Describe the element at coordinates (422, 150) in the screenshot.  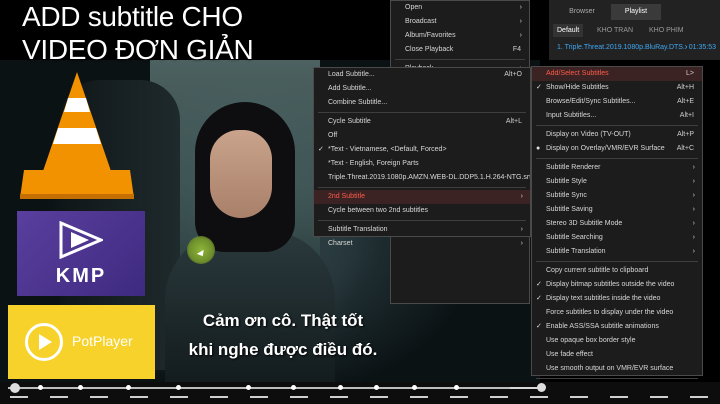
I see `menu-item-text-vietnamese-default-forced: ✓ *Text - Vietnamese, <Default, Forced>` at that location.